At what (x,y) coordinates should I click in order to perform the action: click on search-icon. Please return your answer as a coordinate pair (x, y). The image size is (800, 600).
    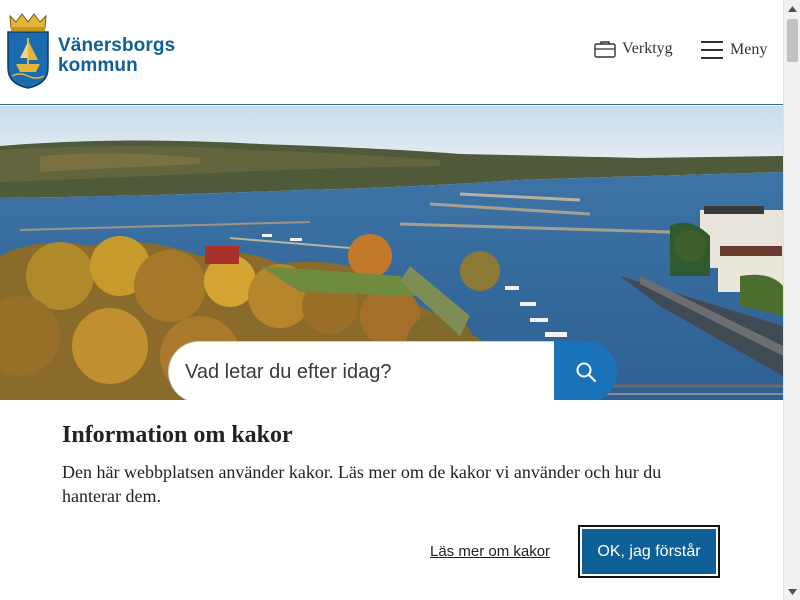
    Looking at the image, I should click on (586, 372).